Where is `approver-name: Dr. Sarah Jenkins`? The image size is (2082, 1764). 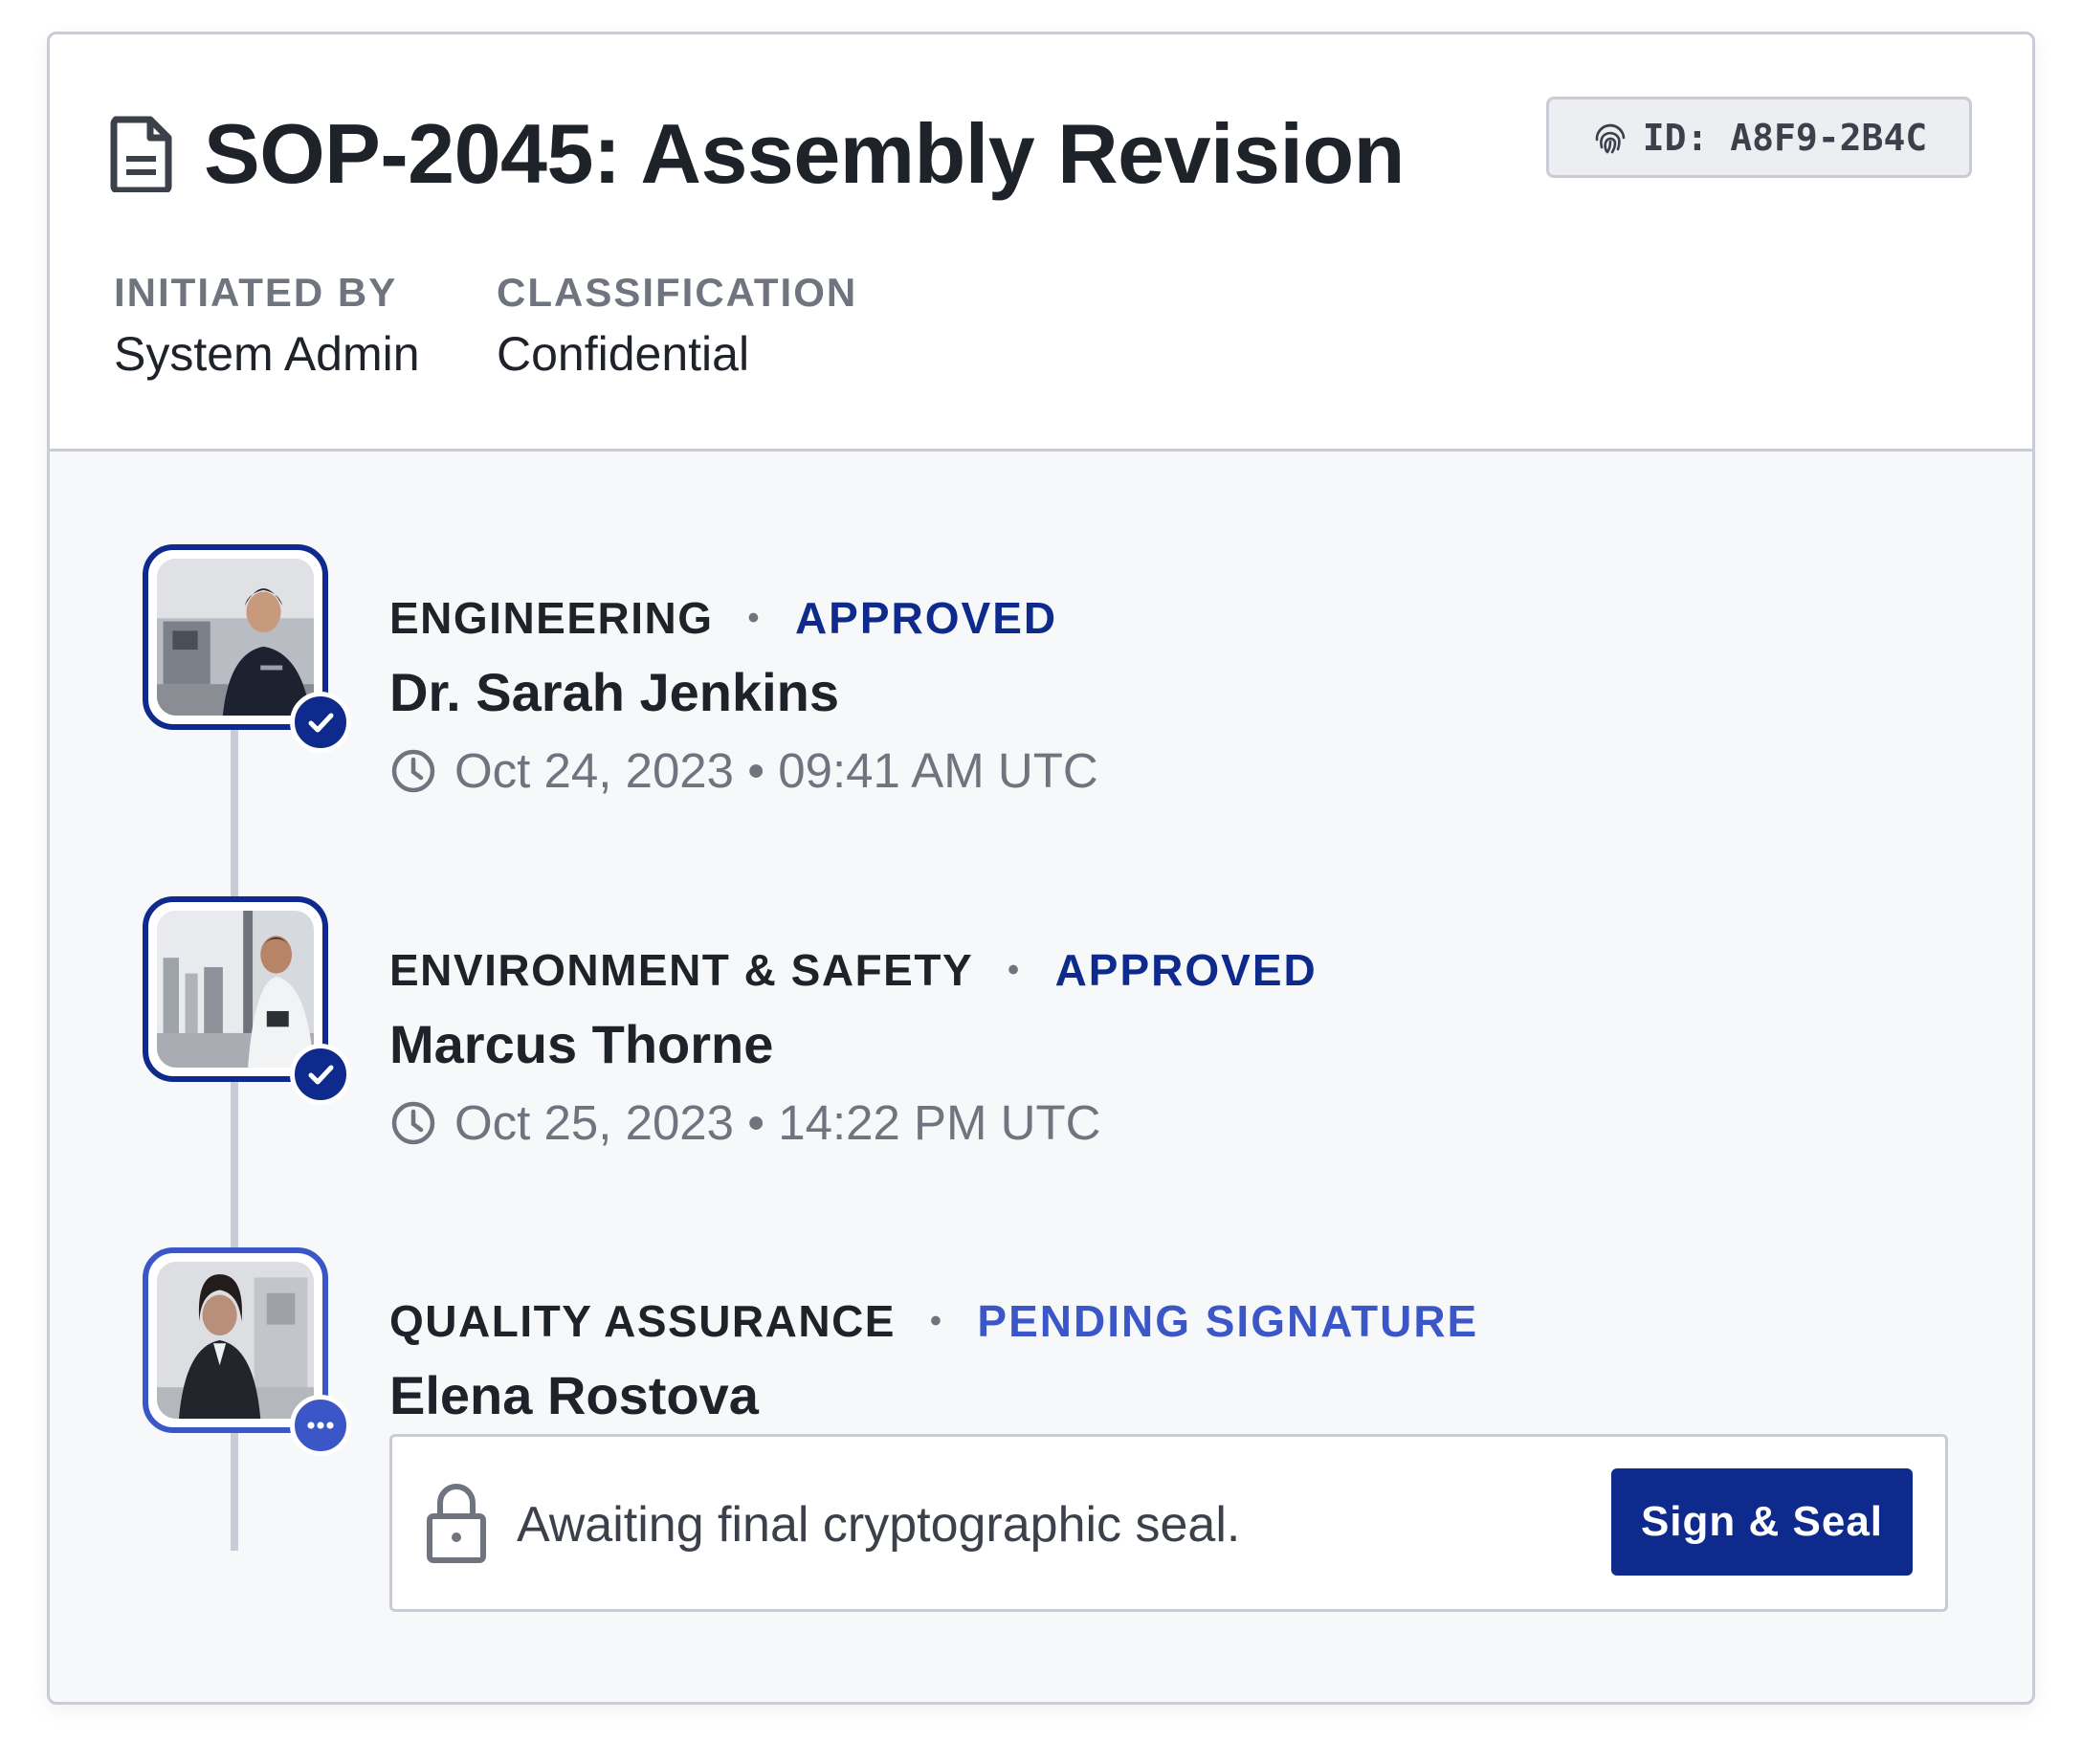
approver-name: Dr. Sarah Jenkins is located at coordinates (614, 692).